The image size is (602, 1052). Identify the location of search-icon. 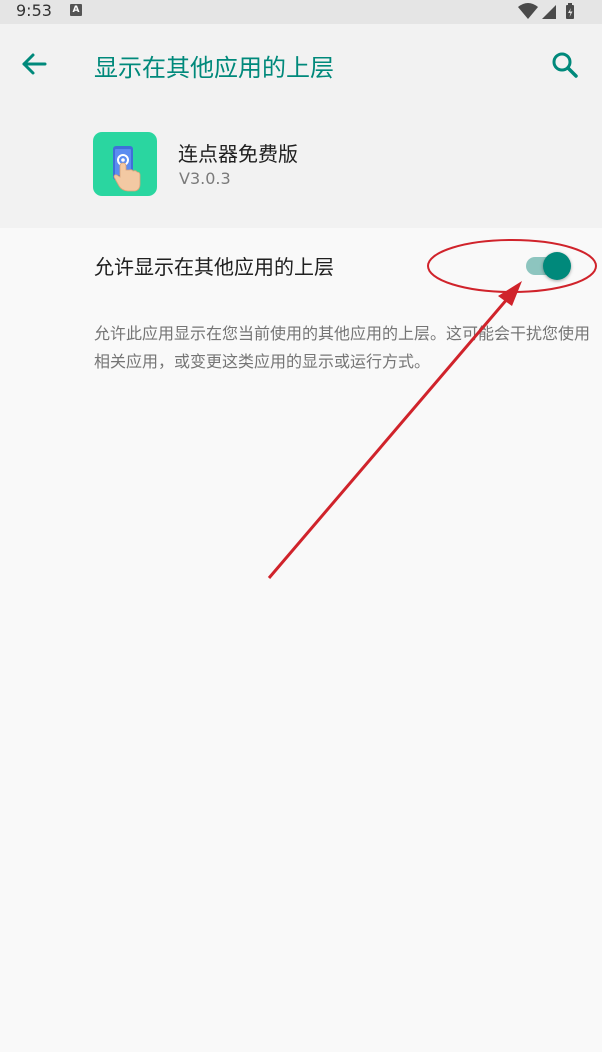
(565, 65).